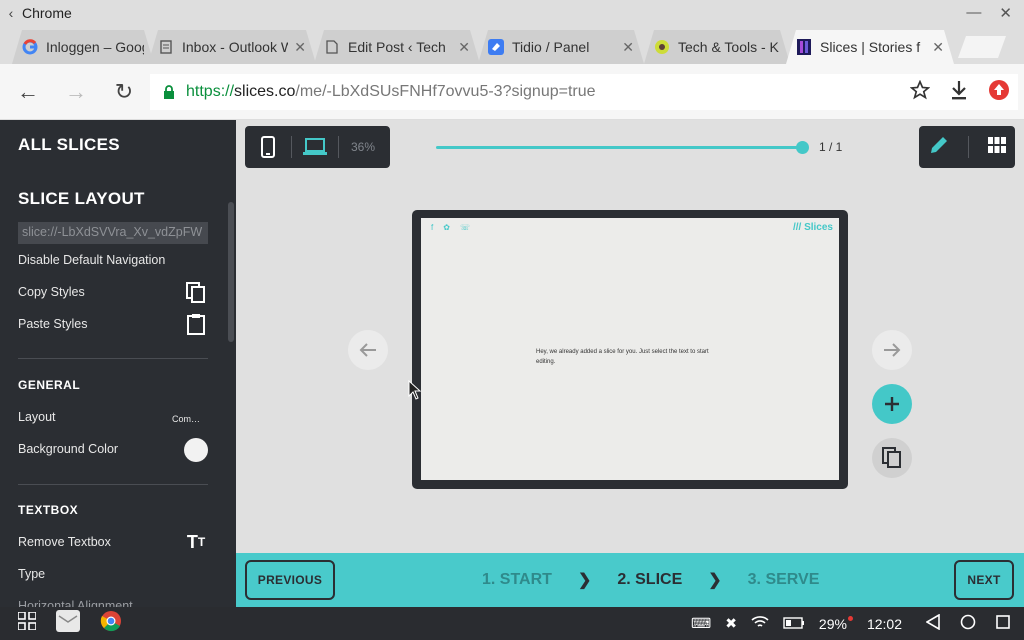 Image resolution: width=1024 pixels, height=640 pixels. What do you see at coordinates (999, 92) in the screenshot?
I see `extension-upload-icon` at bounding box center [999, 92].